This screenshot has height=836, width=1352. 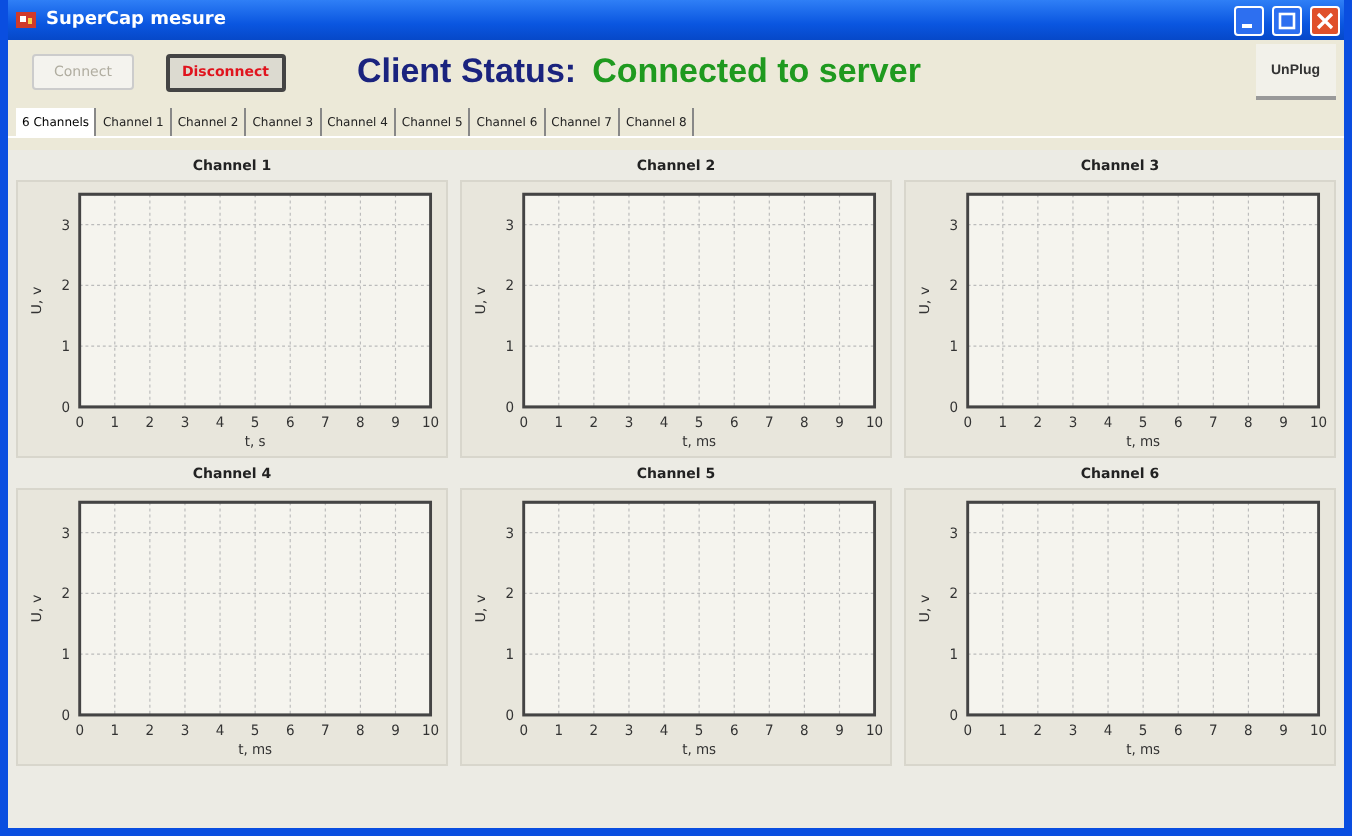 I want to click on status-label: Client Status:, so click(x=467, y=72).